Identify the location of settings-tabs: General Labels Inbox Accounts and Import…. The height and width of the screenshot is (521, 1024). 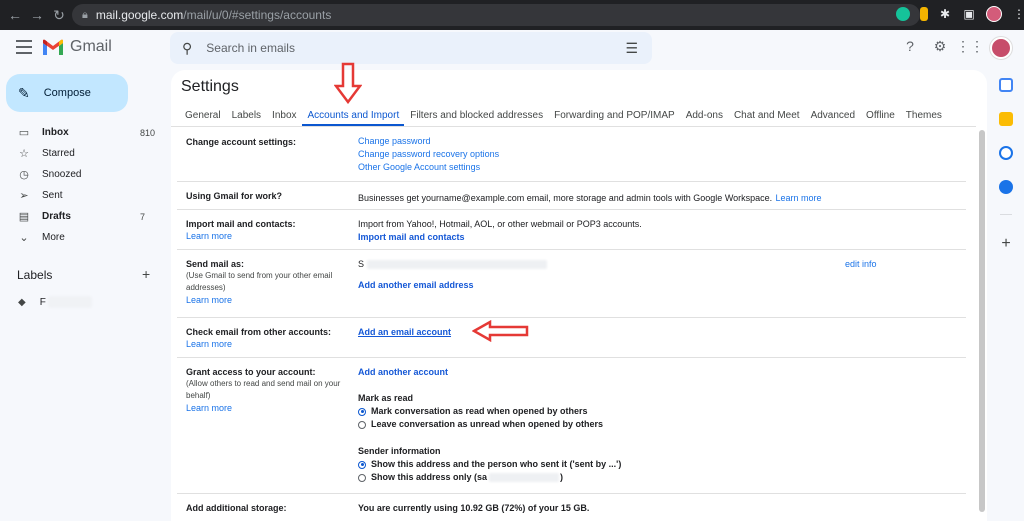
(563, 116).